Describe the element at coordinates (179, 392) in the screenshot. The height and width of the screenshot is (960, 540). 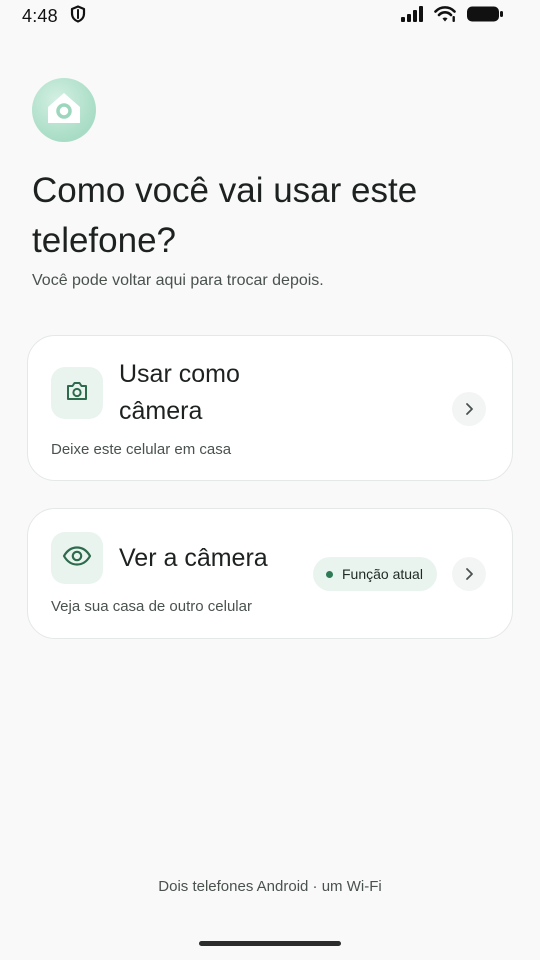
I see `option-title: Usar como câmera` at that location.